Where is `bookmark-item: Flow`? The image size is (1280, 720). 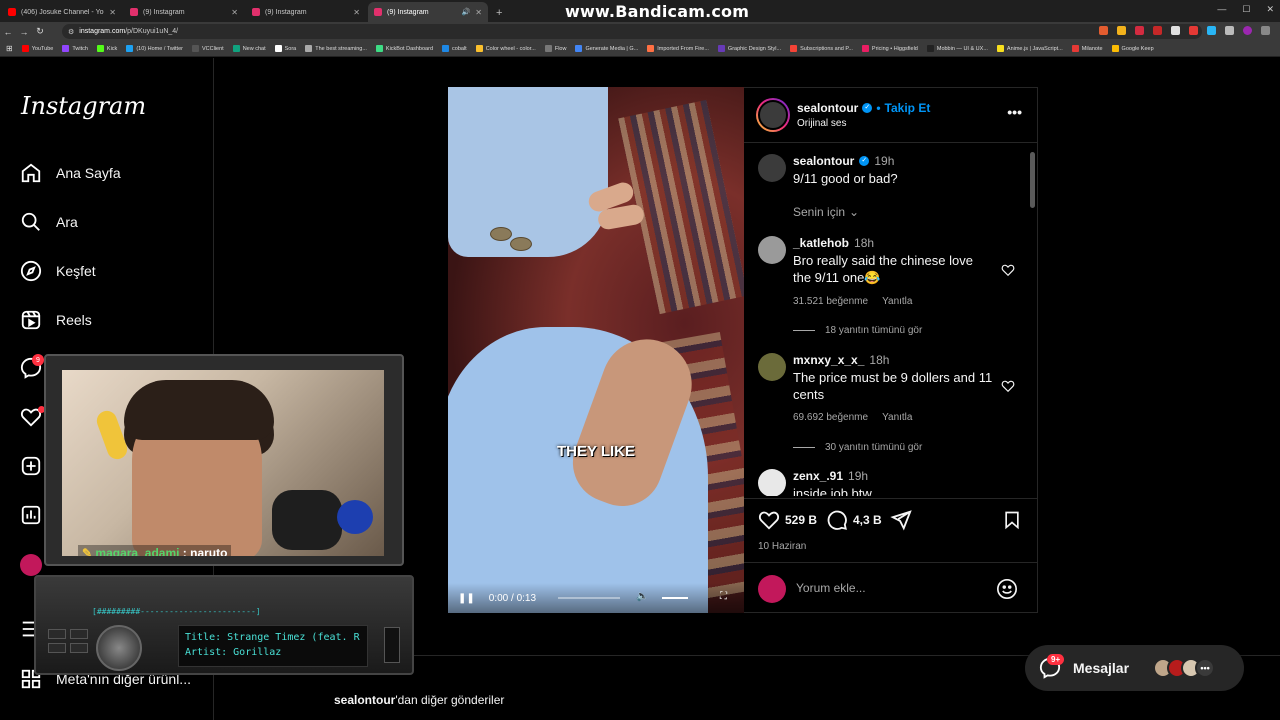
bookmark-item: Flow is located at coordinates (555, 48).